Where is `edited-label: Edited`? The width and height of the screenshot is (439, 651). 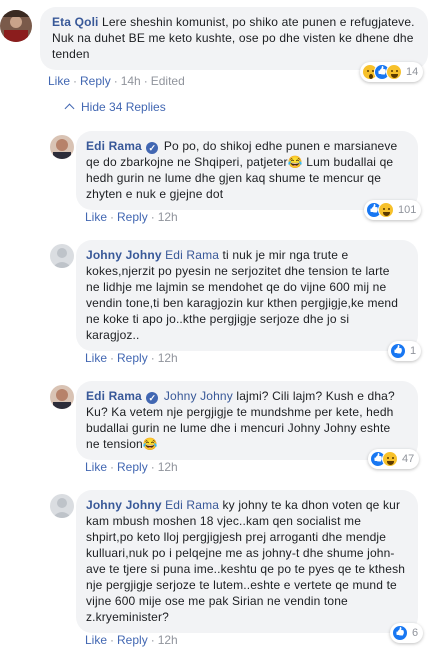
edited-label: Edited is located at coordinates (168, 81).